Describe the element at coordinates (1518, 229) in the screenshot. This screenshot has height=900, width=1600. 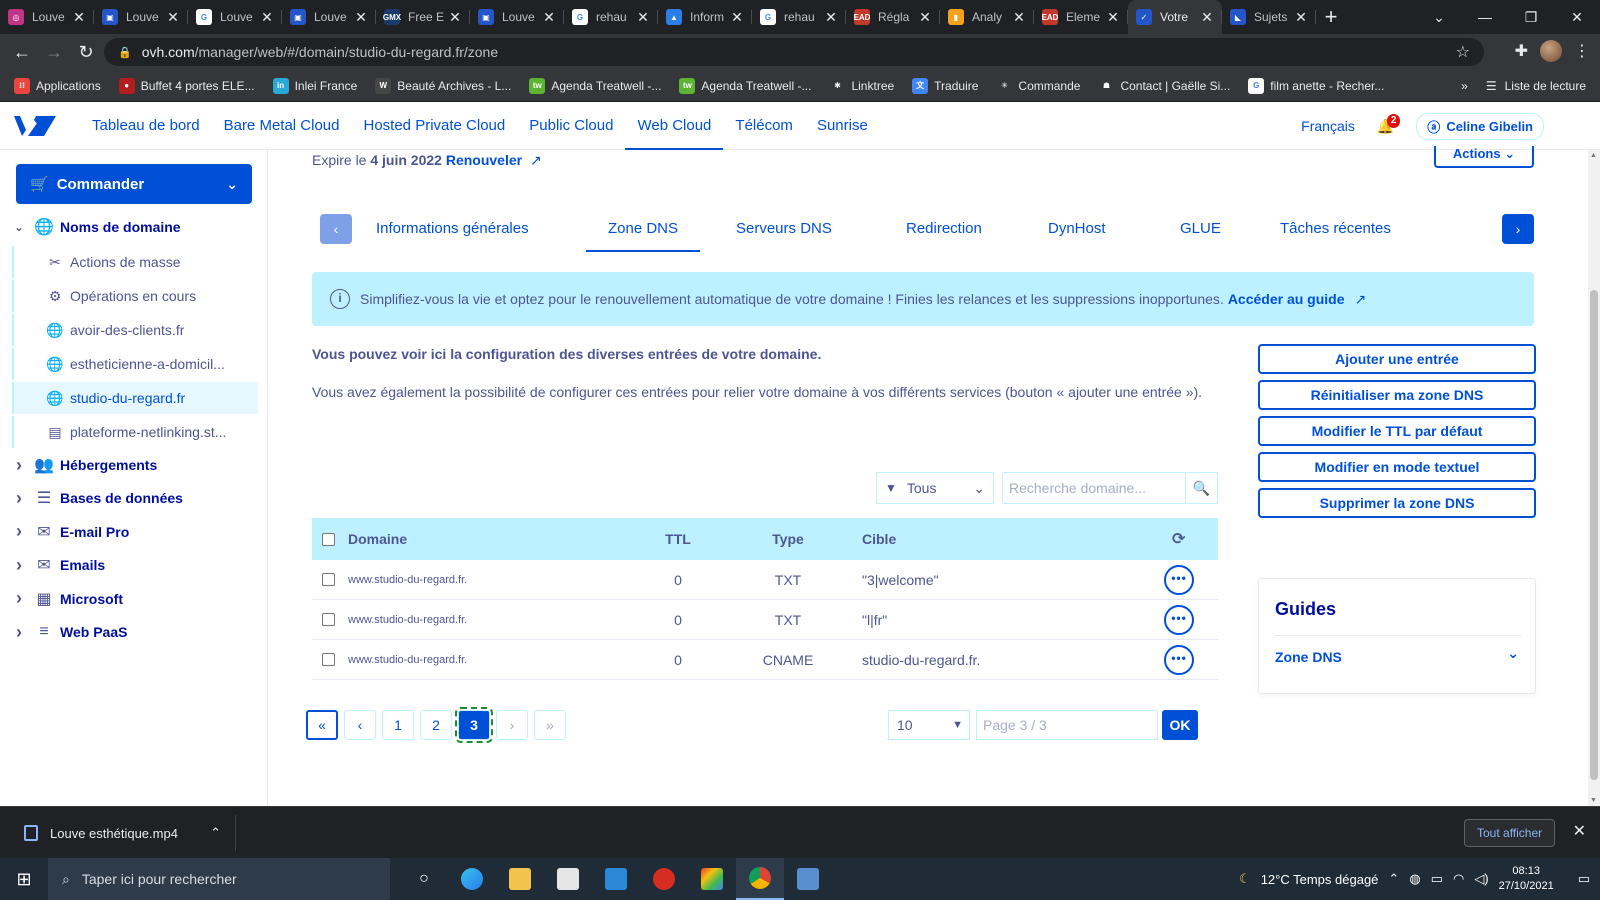
I see `tabs-next-arrow-icon: ›` at that location.